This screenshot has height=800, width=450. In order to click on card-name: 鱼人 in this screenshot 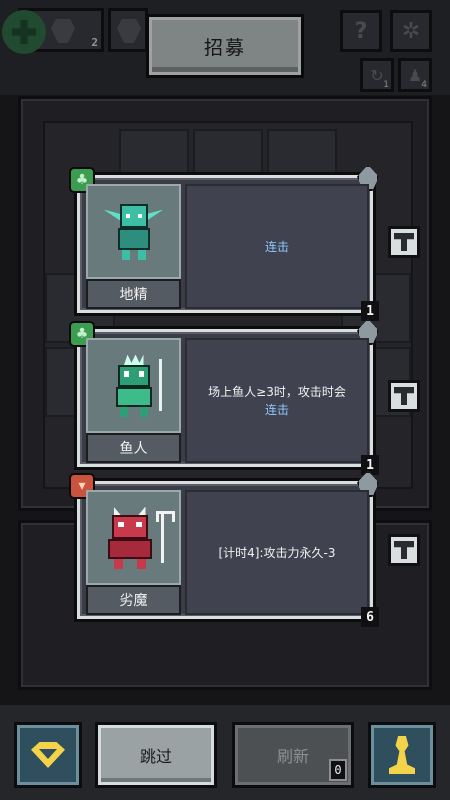, I will do `click(133, 448)`.